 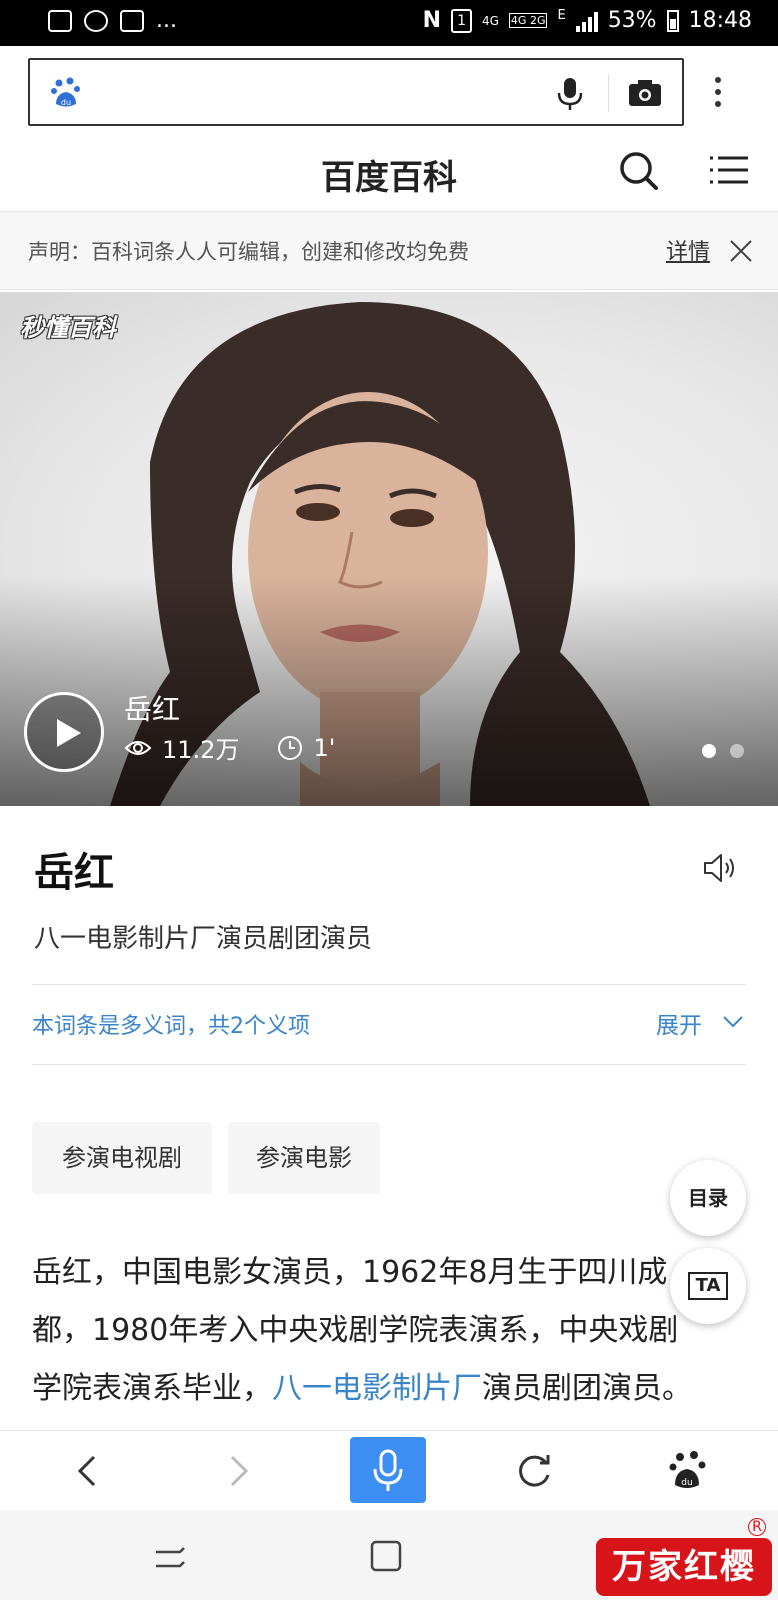 What do you see at coordinates (733, 1021) in the screenshot?
I see `chevron-down-icon` at bounding box center [733, 1021].